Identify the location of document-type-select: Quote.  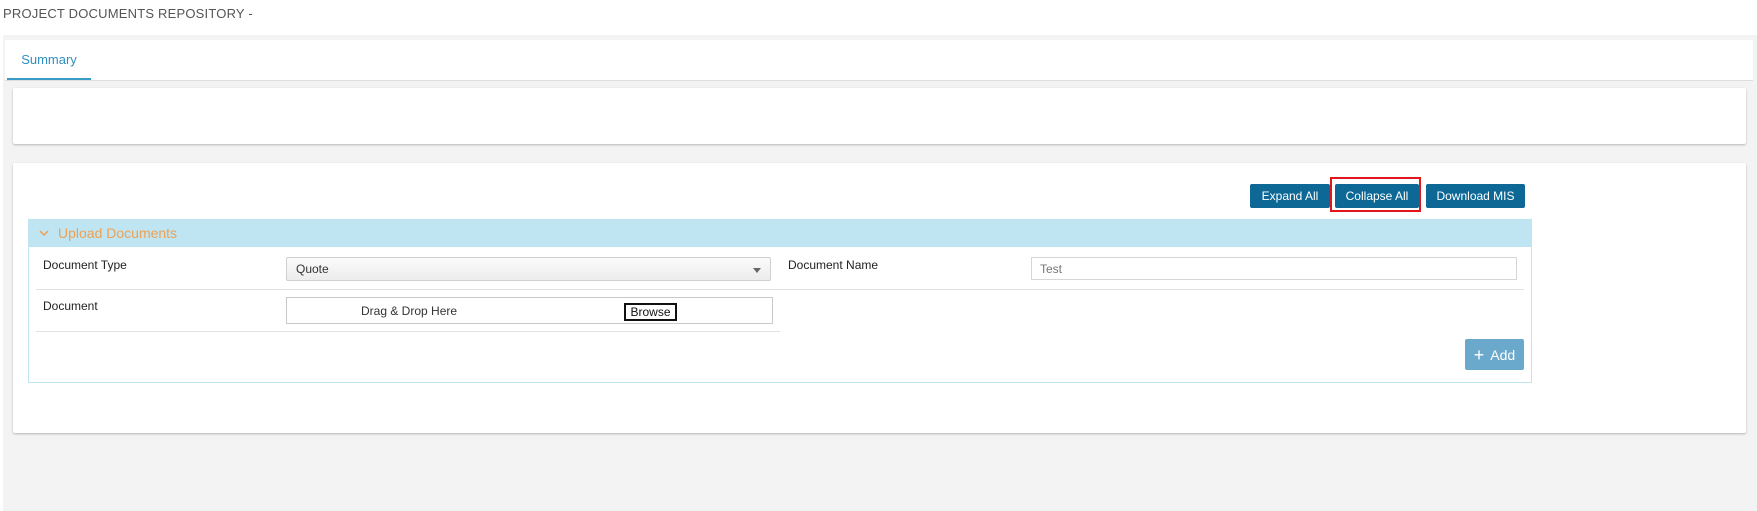
(528, 269).